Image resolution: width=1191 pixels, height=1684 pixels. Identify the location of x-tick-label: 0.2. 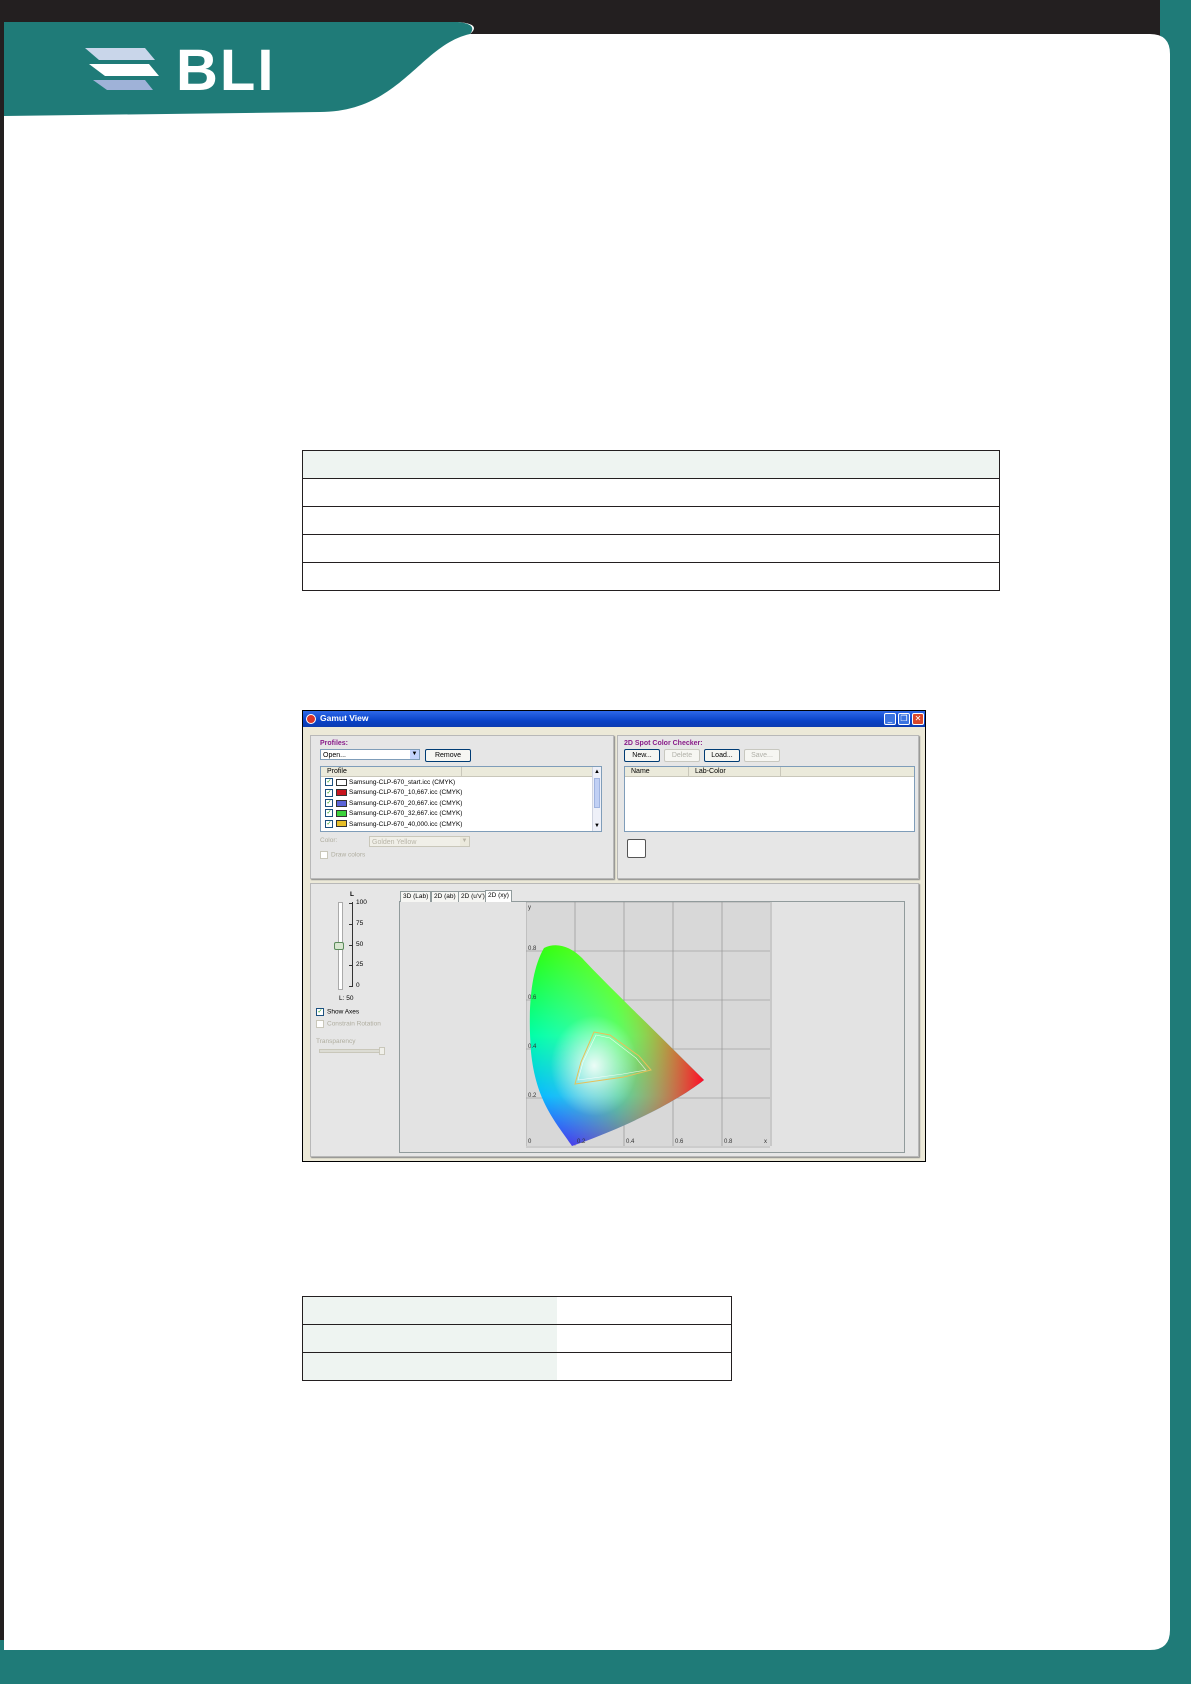
(581, 1142).